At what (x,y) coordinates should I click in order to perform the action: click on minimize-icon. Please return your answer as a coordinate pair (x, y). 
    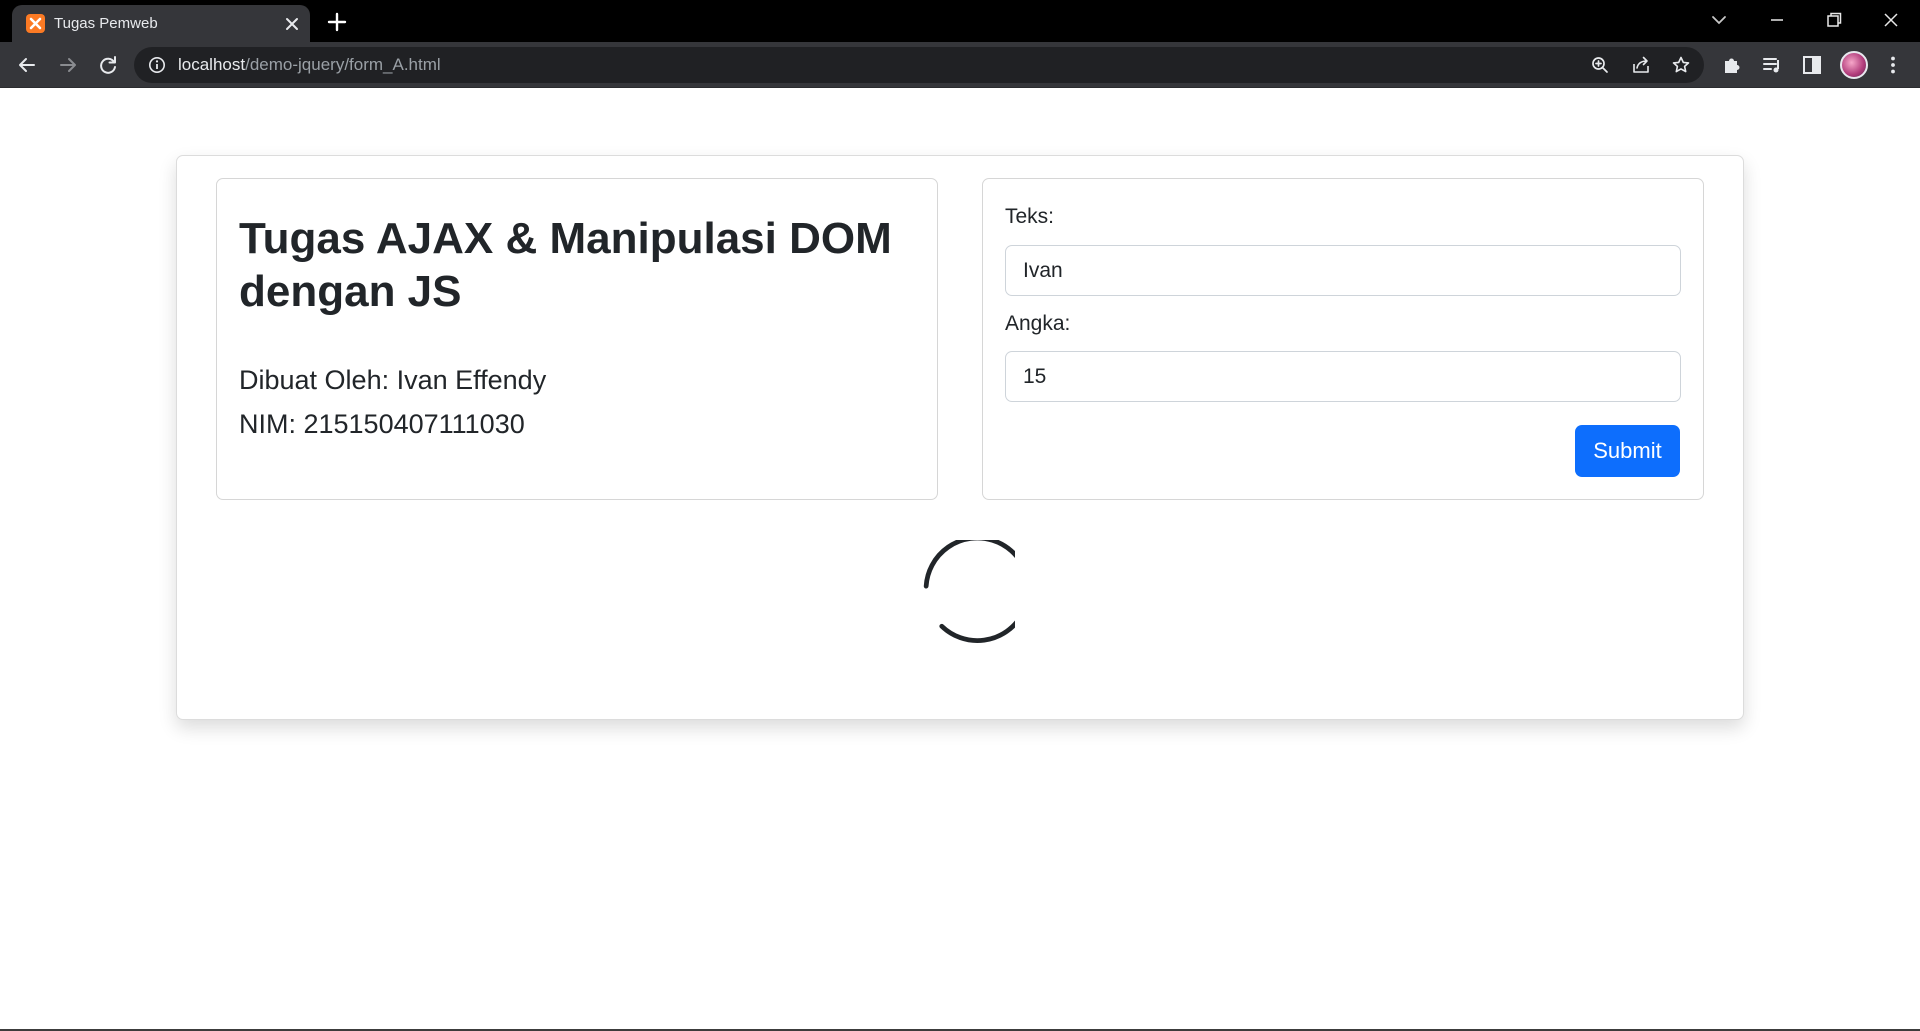
    Looking at the image, I should click on (1777, 20).